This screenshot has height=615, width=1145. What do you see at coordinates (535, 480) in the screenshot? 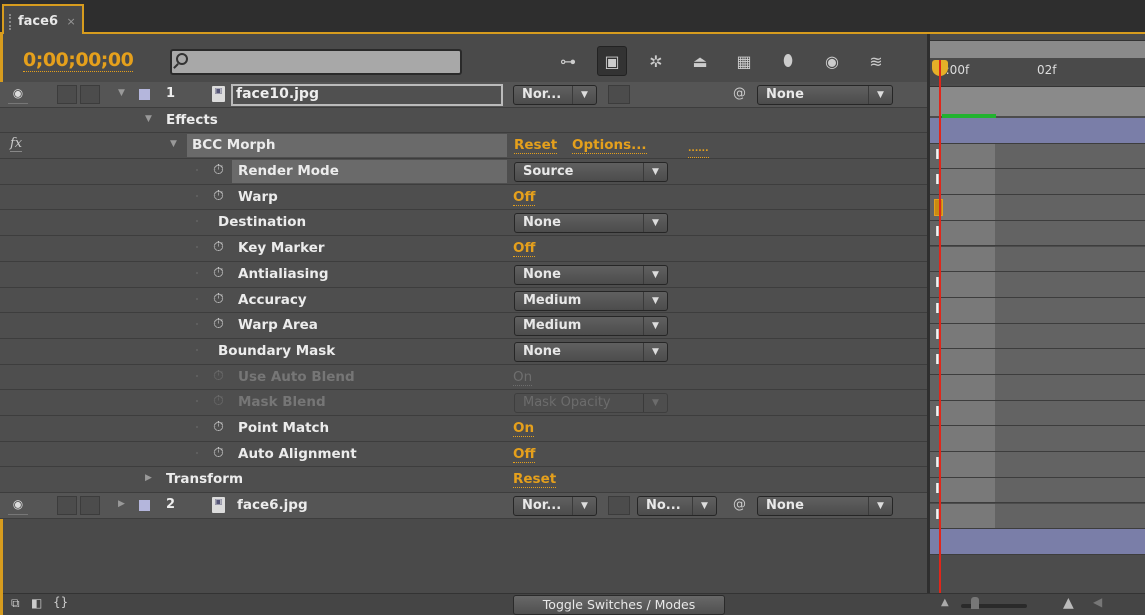
I see `transform-reset-link: Reset` at bounding box center [535, 480].